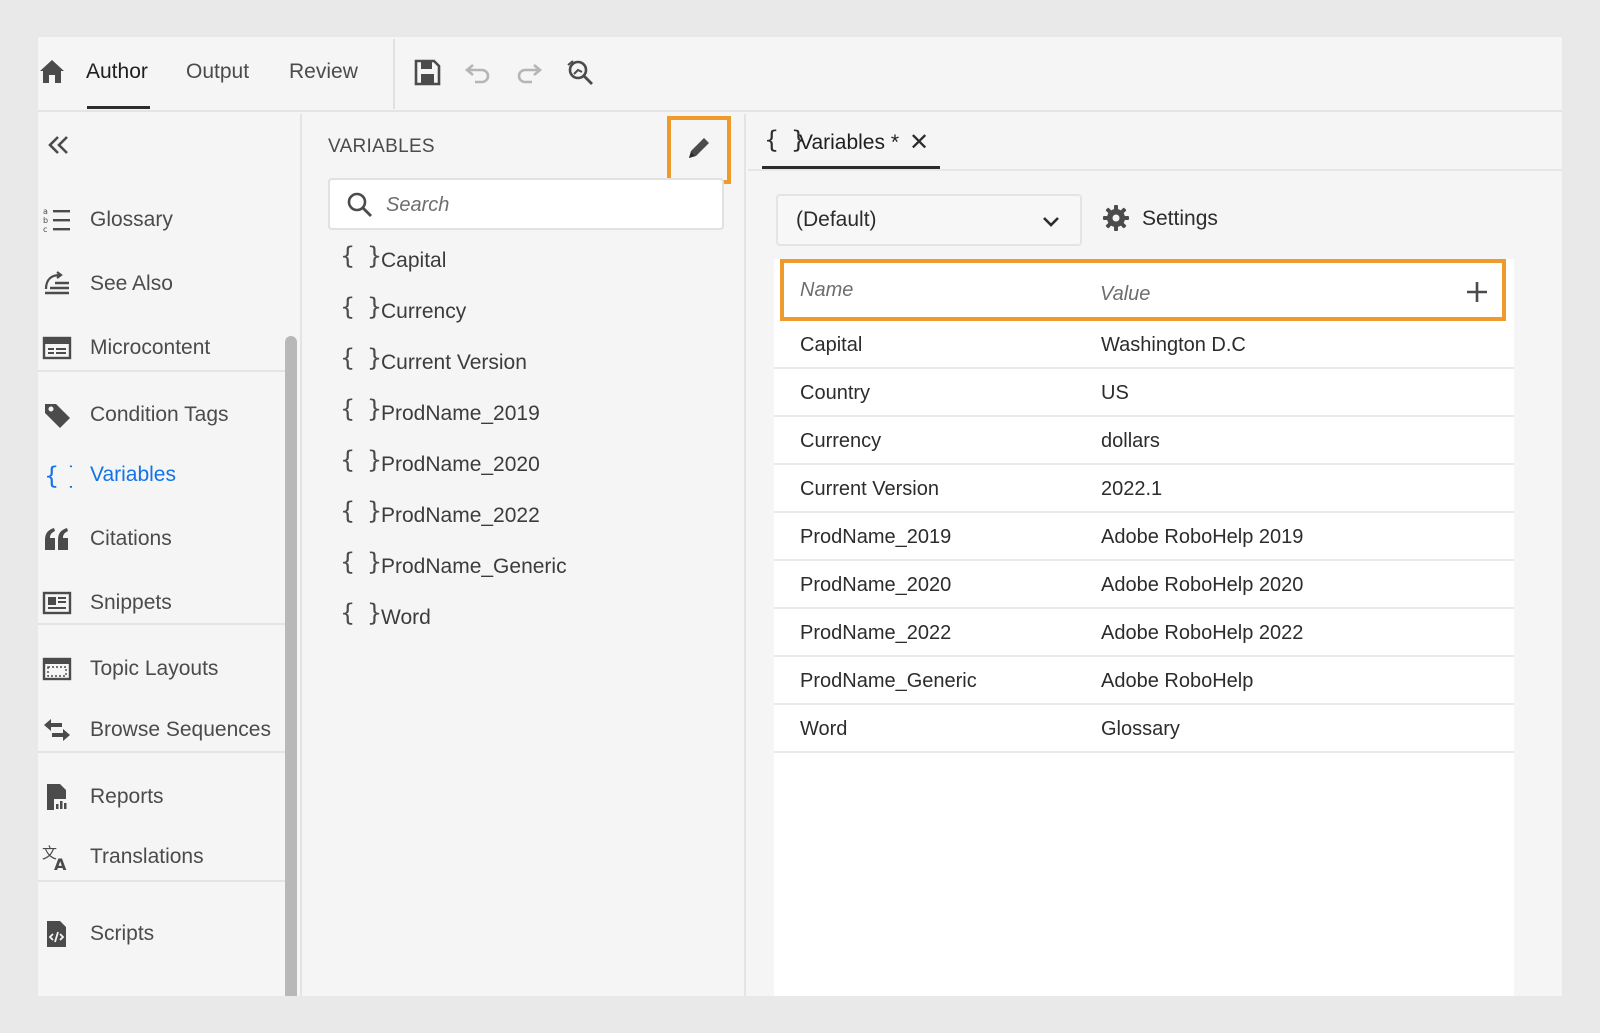 The image size is (1600, 1033). I want to click on sidebar-item-see-also: See Also, so click(162, 284).